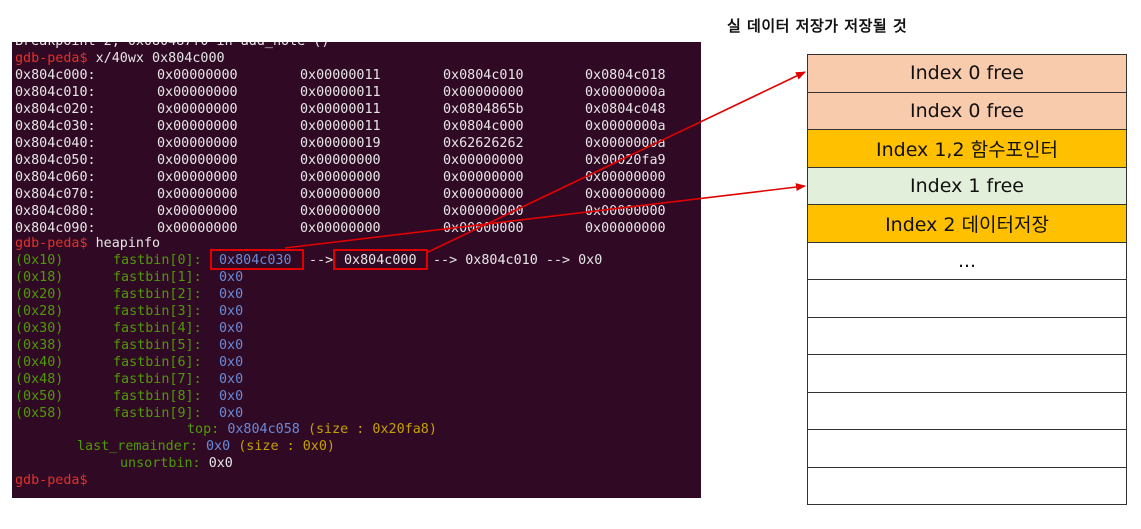 The width and height of the screenshot is (1141, 529). Describe the element at coordinates (616, 162) in the screenshot. I see `arrow-to-index0-free` at that location.